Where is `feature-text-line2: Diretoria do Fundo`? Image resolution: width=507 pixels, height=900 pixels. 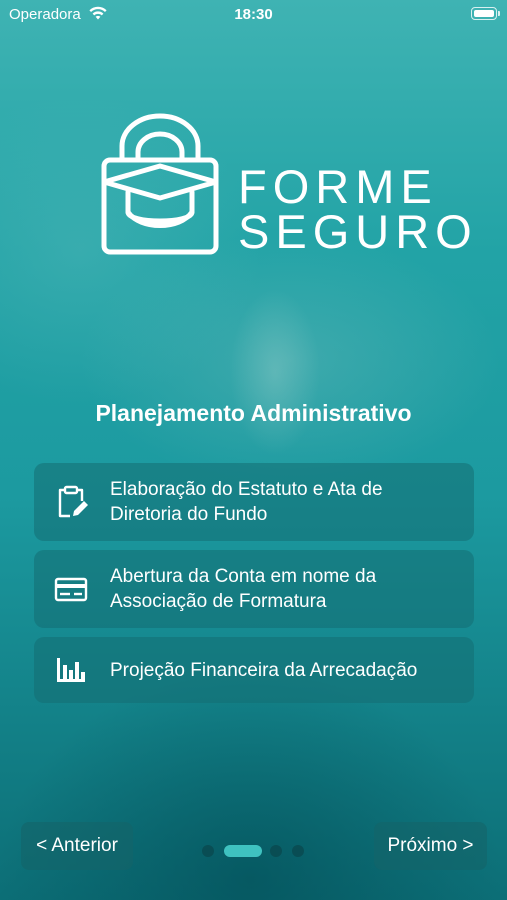
feature-text-line2: Diretoria do Fundo is located at coordinates (189, 514).